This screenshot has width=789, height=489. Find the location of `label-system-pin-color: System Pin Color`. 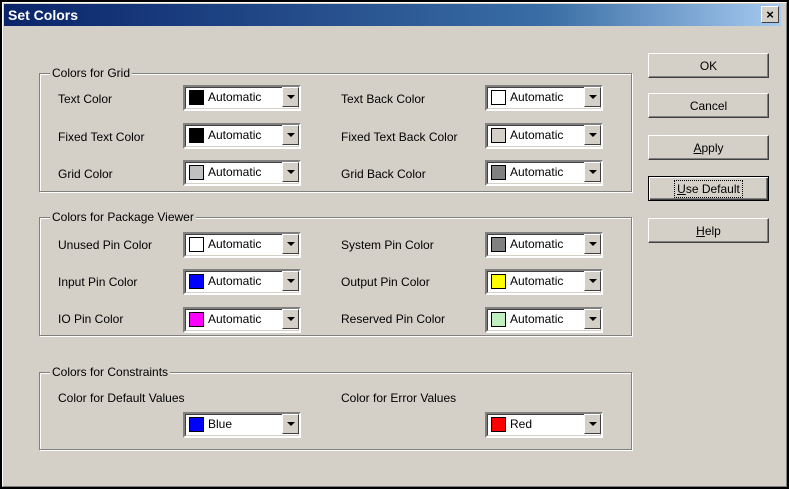

label-system-pin-color: System Pin Color is located at coordinates (387, 245).